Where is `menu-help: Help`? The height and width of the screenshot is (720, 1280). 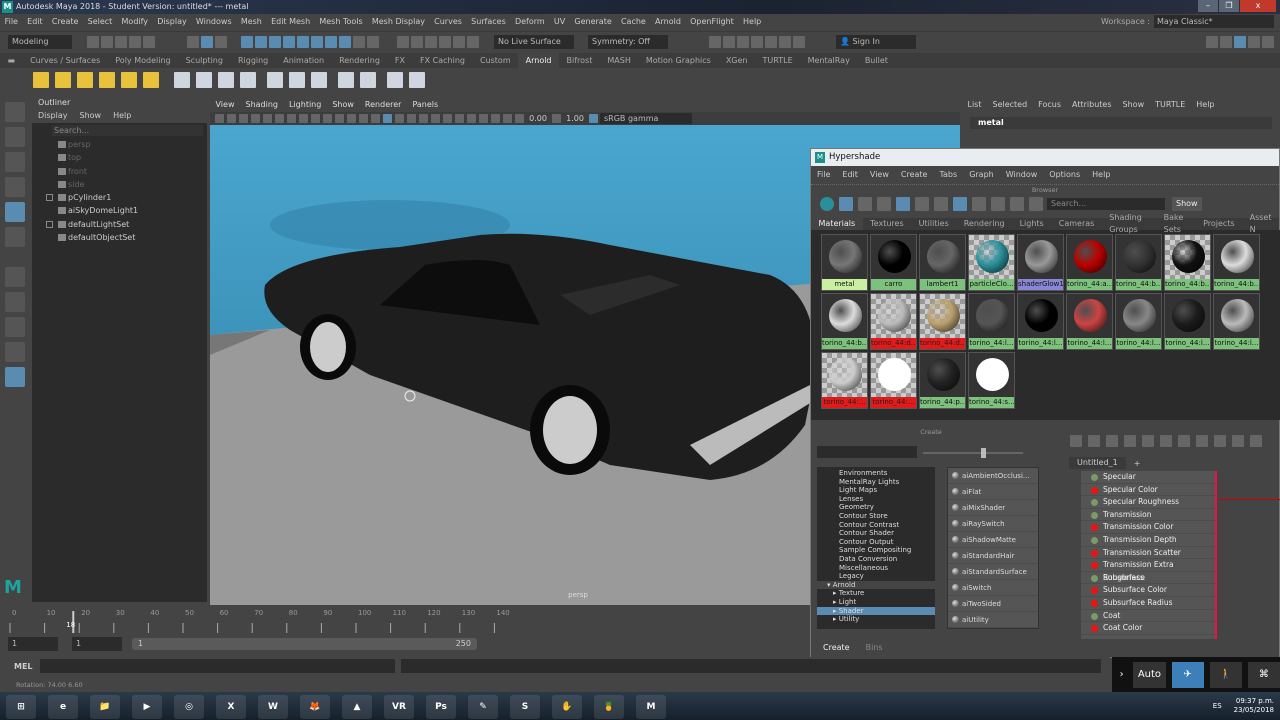 menu-help: Help is located at coordinates (751, 22).